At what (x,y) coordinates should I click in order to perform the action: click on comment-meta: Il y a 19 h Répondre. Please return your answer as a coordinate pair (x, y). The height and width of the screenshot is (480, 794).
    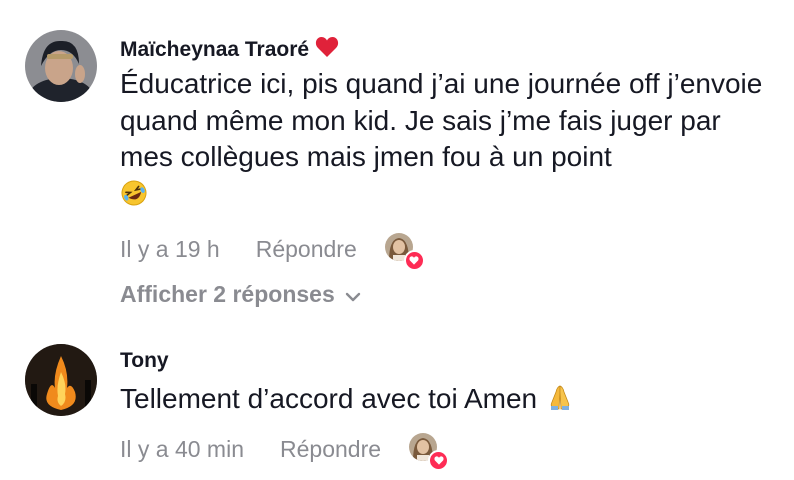
    Looking at the image, I should click on (272, 252).